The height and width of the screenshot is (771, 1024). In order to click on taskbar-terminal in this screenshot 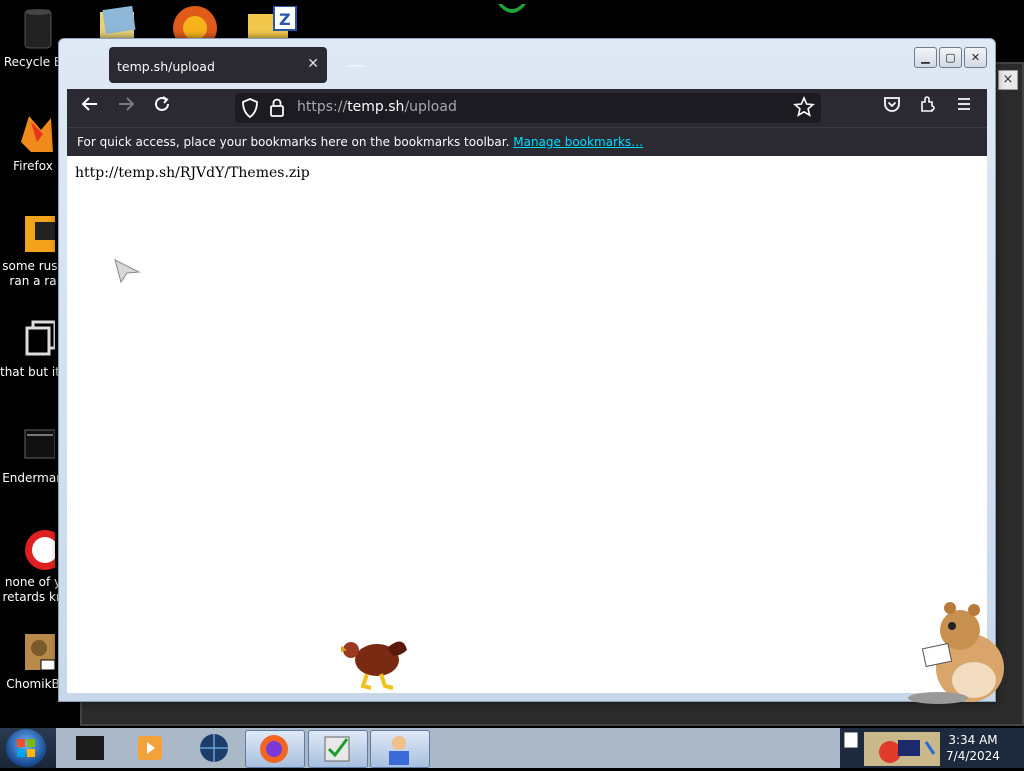, I will do `click(91, 748)`.